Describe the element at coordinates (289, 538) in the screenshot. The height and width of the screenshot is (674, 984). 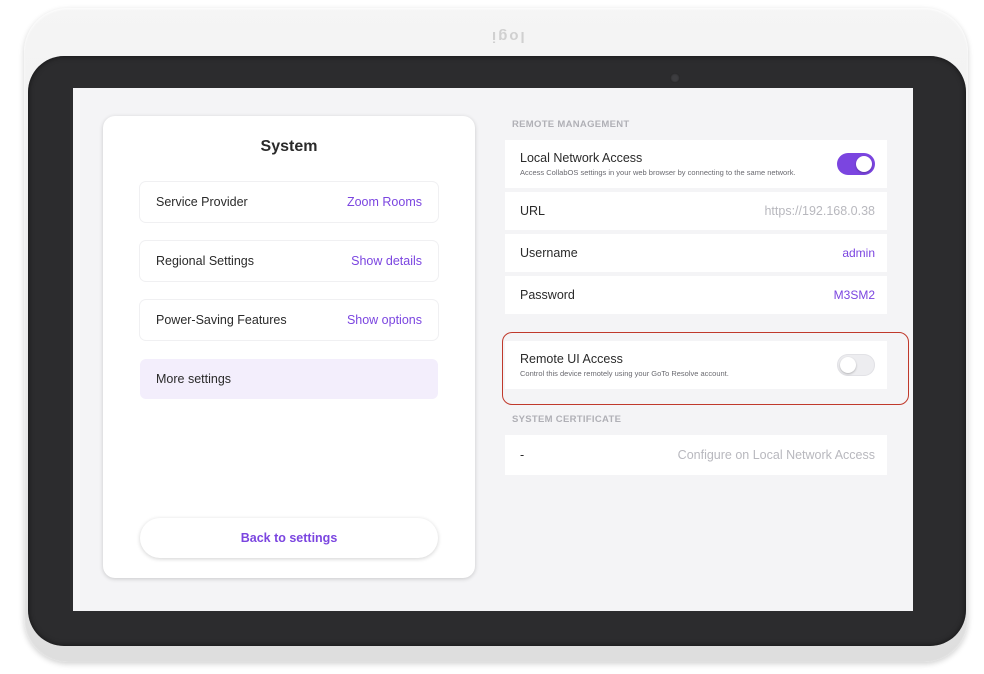
I see `back-to-settings-button: Back to settings` at that location.